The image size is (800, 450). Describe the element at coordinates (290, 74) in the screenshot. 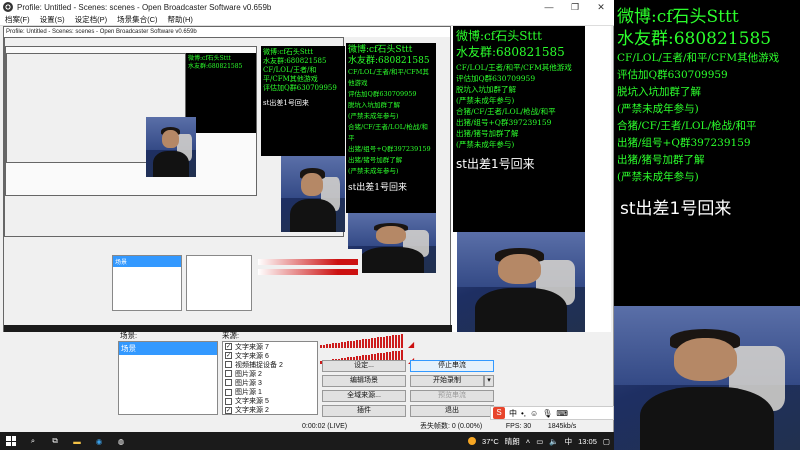

I see `nested2-games: CF/LOL/王者/和平/CFM其他游戏` at that location.